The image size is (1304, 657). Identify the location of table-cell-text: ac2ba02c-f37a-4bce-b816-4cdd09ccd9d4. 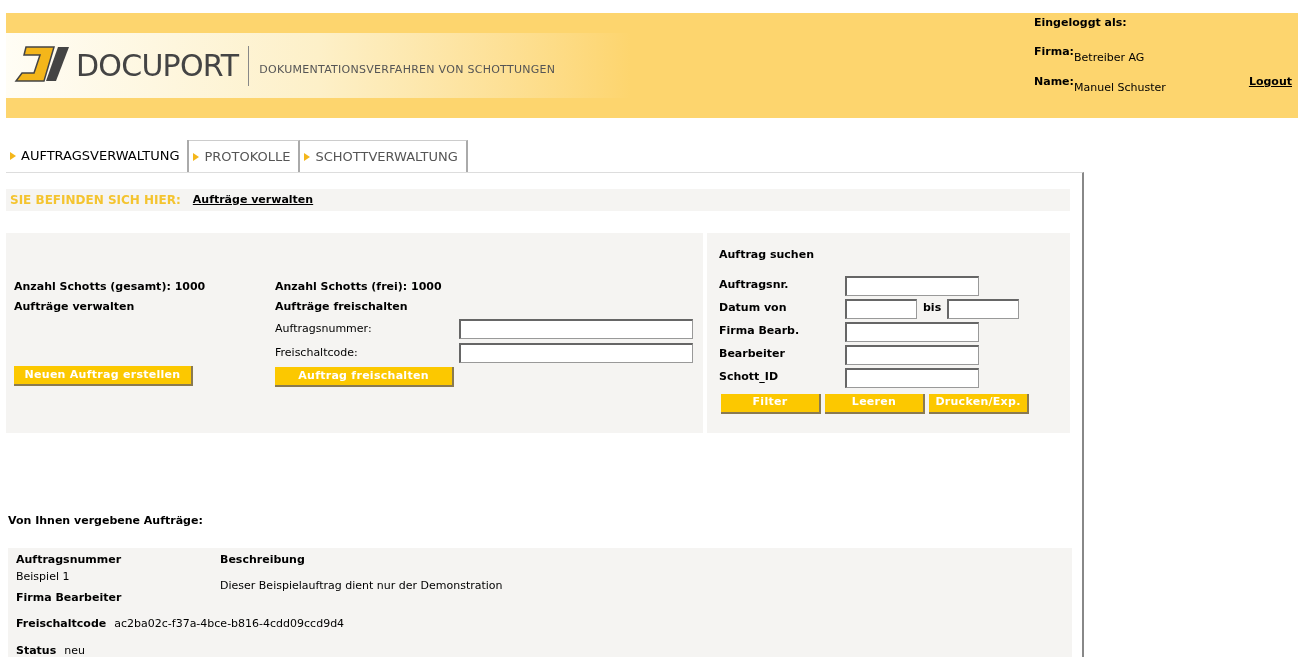
(229, 624).